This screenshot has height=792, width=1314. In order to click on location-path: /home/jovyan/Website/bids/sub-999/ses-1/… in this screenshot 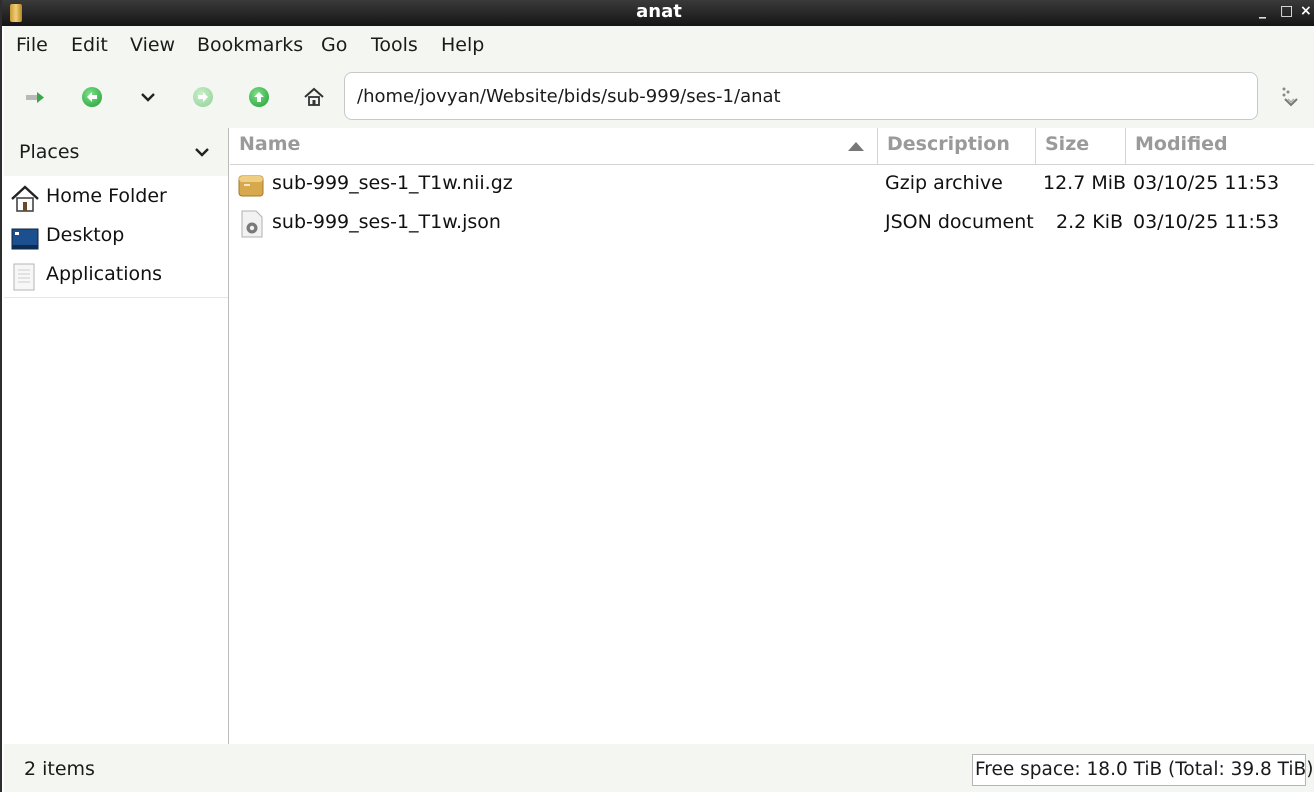, I will do `click(569, 96)`.